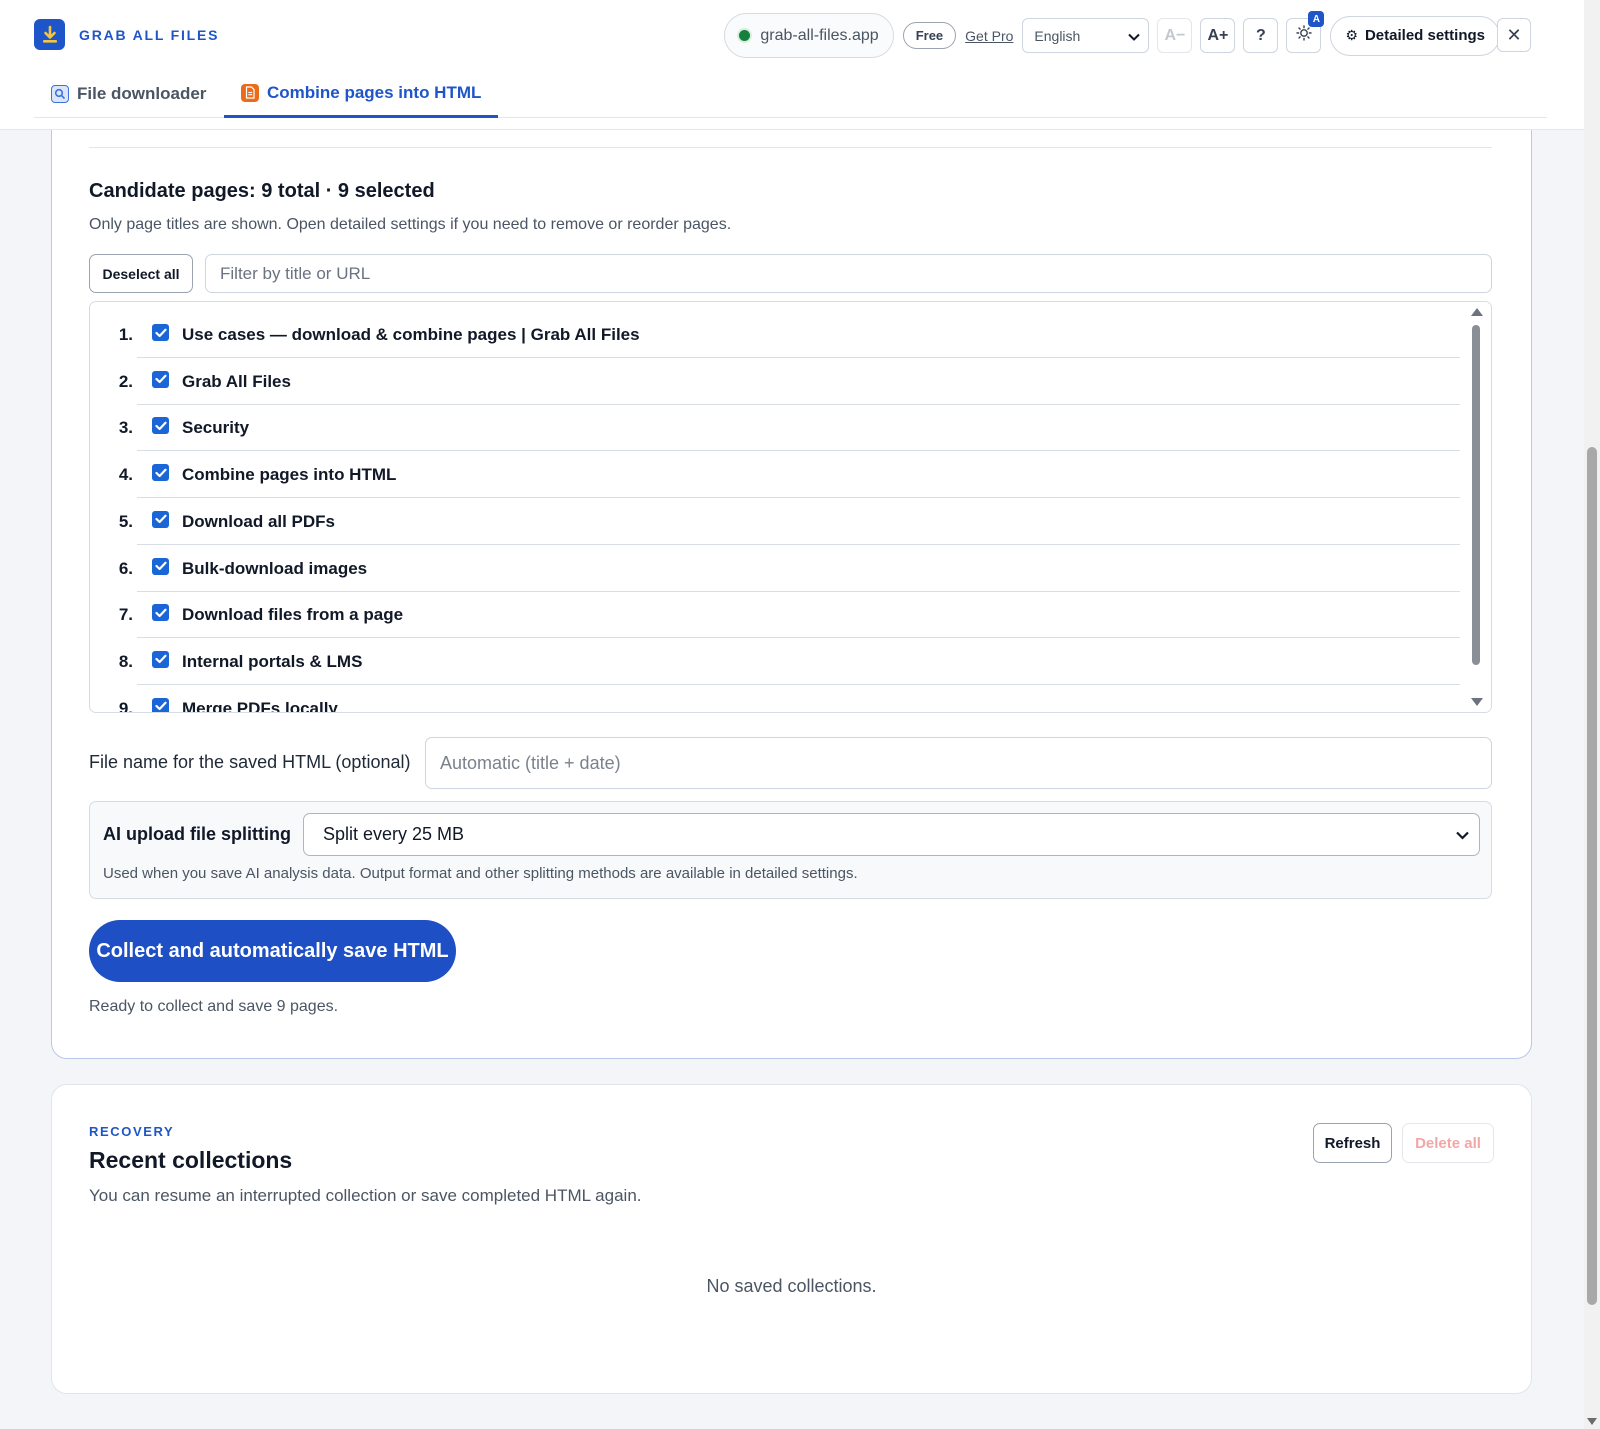 The width and height of the screenshot is (1600, 1429). Describe the element at coordinates (775, 521) in the screenshot. I see `page-list-item: 5. Download all PDFs` at that location.